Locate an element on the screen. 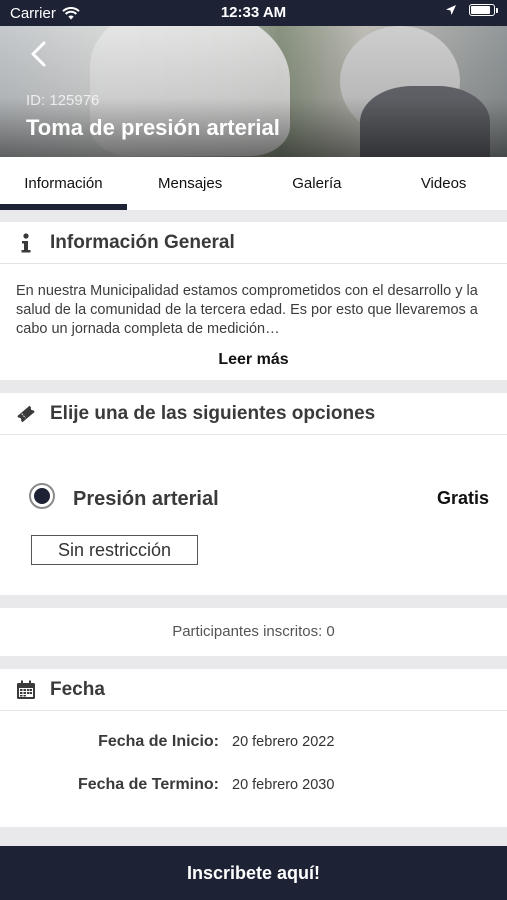  end-date-row: Fecha de Termino: 20 febrero 2030 is located at coordinates (167, 785).